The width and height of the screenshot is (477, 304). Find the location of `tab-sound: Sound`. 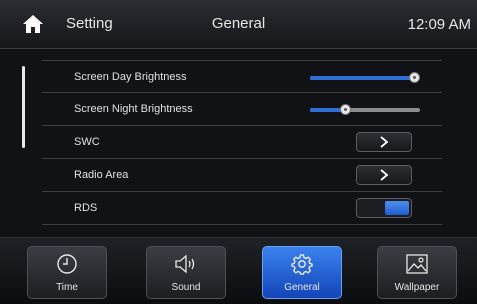

tab-sound: Sound is located at coordinates (186, 272).